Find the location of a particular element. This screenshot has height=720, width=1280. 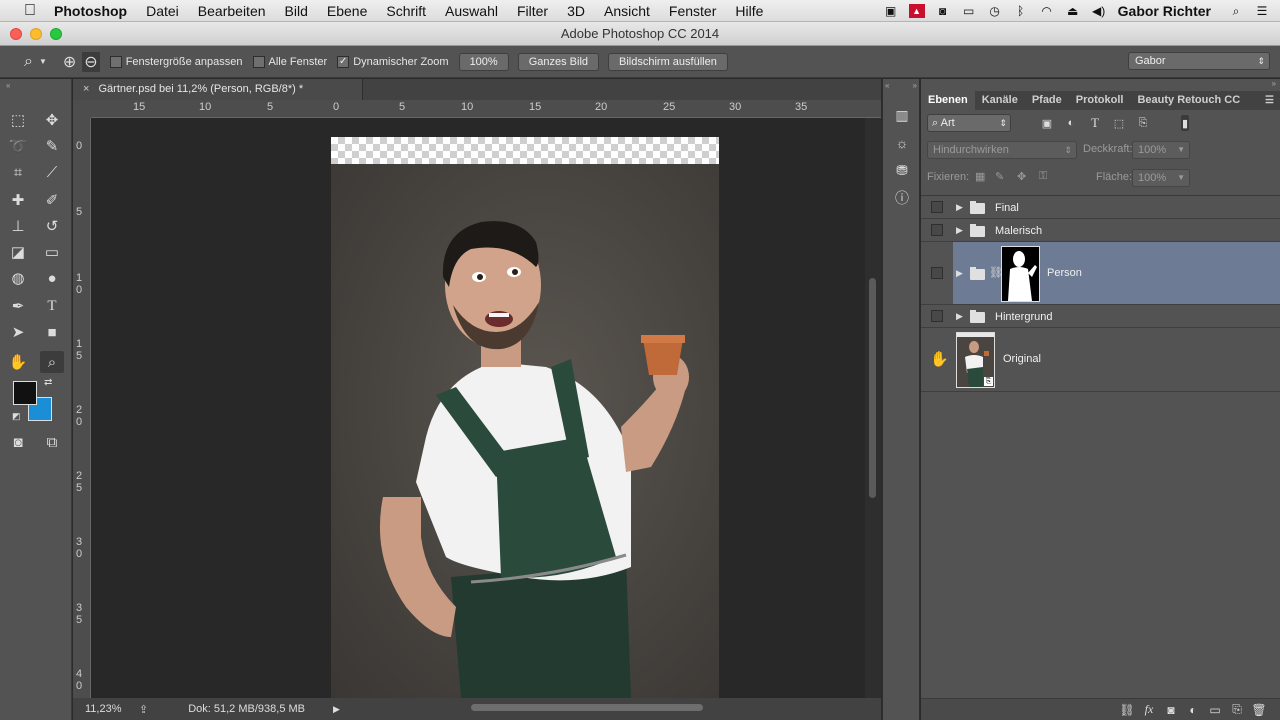

adjustments-icon: ☼ is located at coordinates (902, 143).